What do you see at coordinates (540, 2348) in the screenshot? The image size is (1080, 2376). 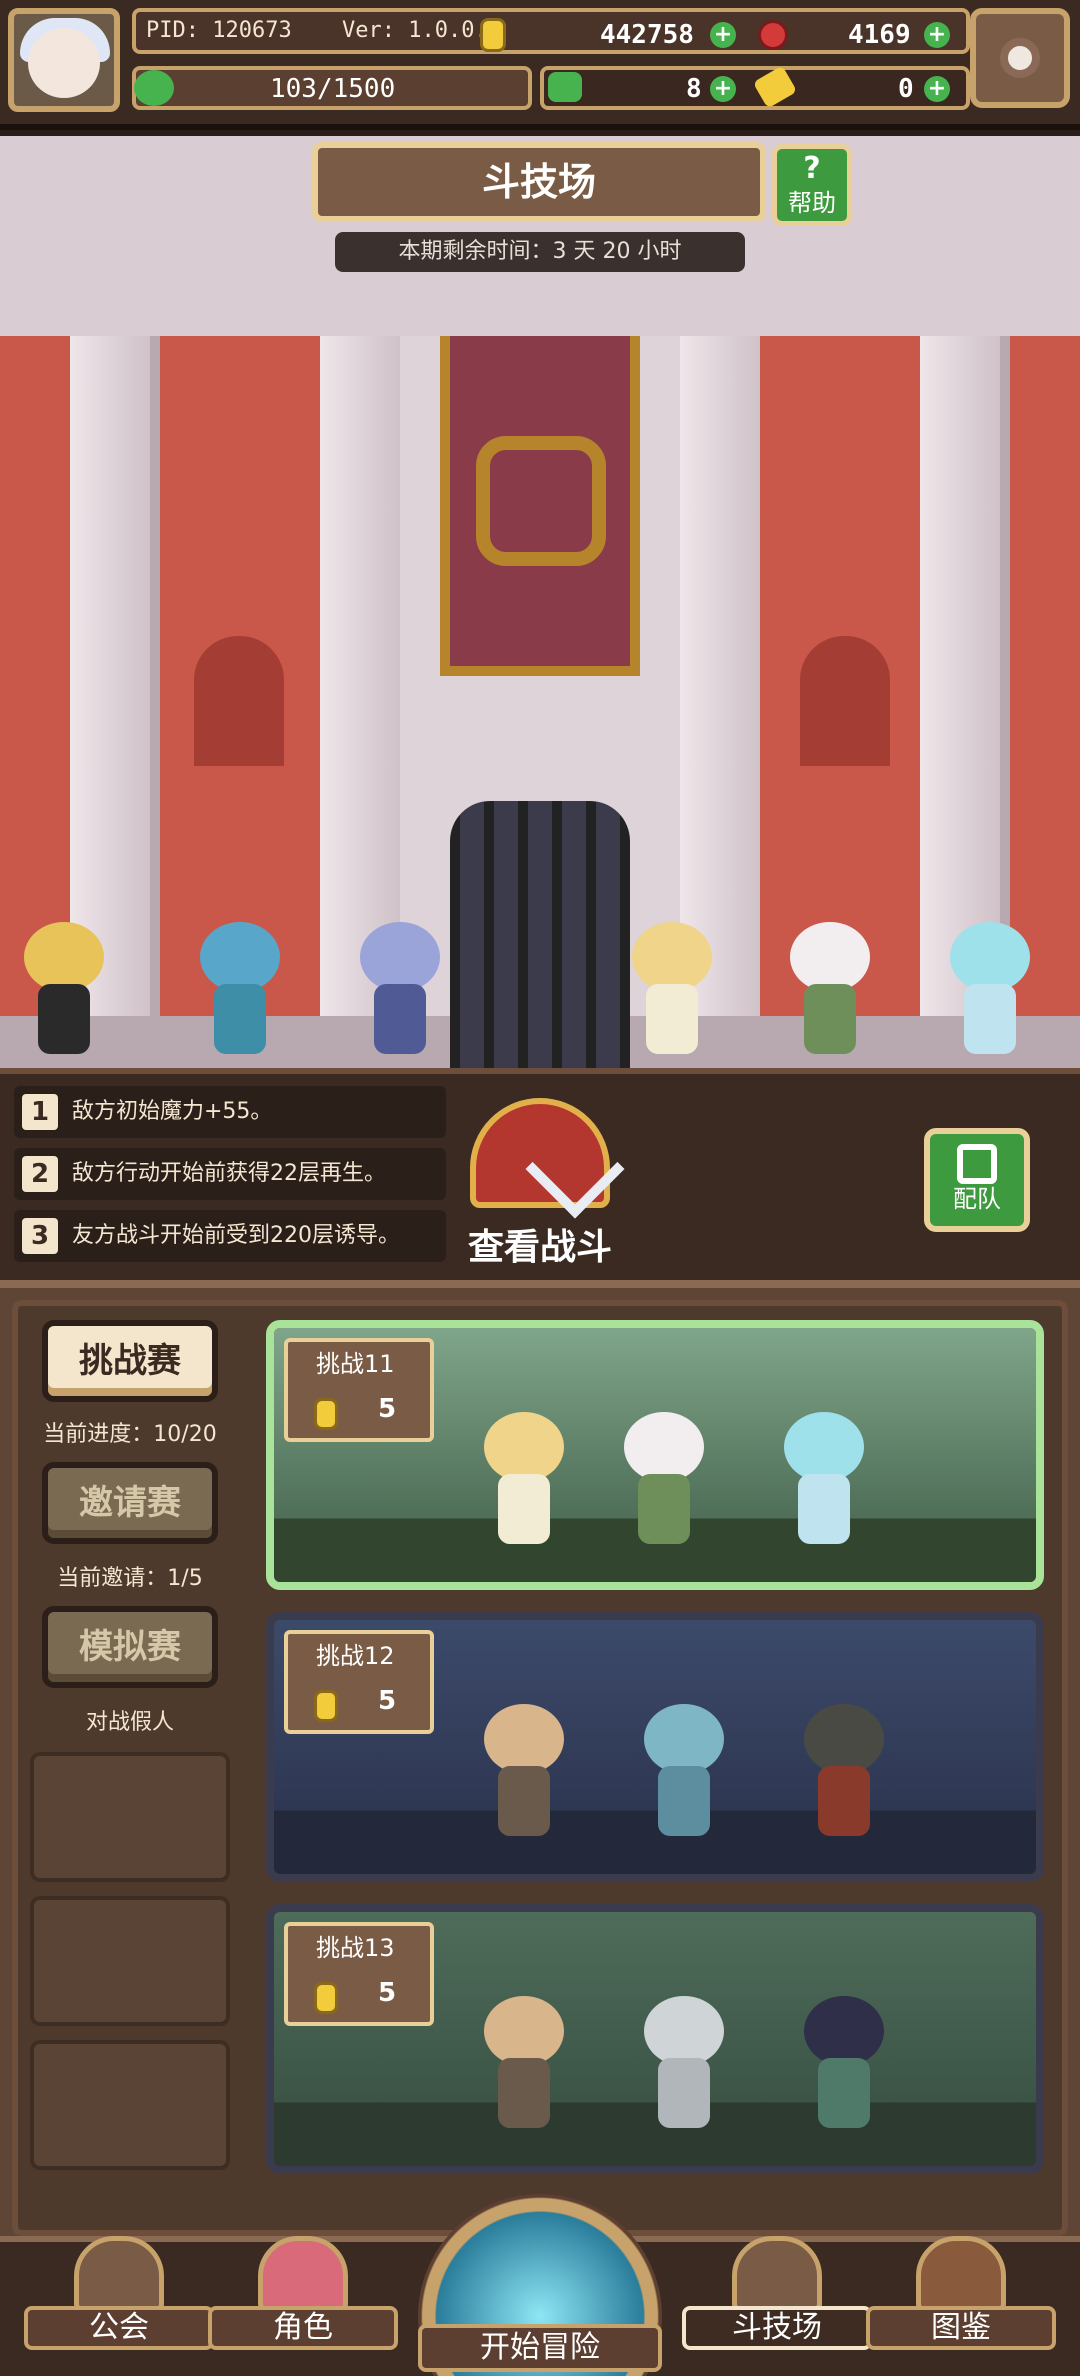 I see `start-adventure-label: 开始冒险` at bounding box center [540, 2348].